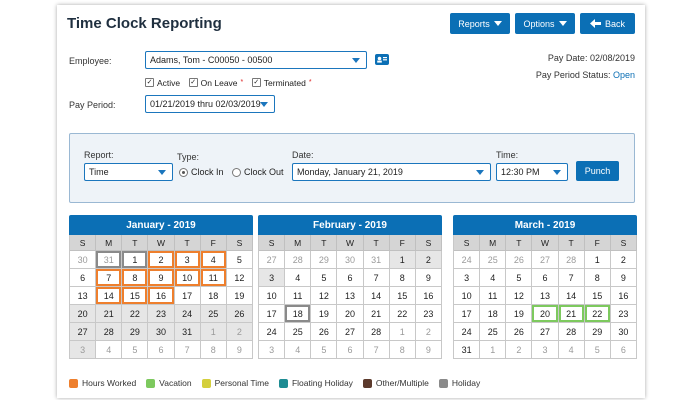 The image size is (700, 400). What do you see at coordinates (597, 296) in the screenshot?
I see `calendar-day: 15` at bounding box center [597, 296].